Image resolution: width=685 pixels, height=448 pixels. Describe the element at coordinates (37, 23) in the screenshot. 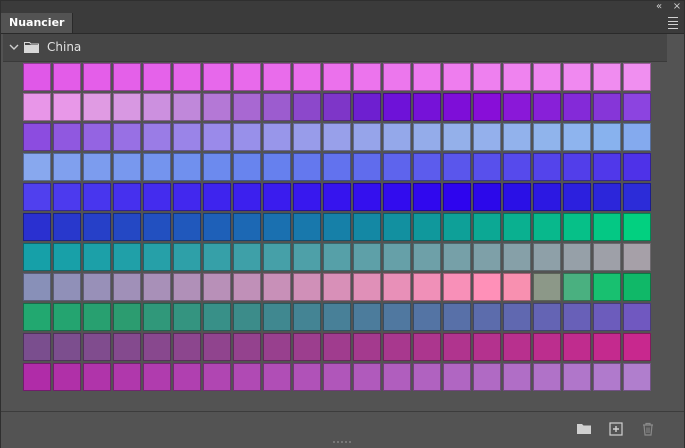

I see `tab-swatches: Nuancier` at that location.